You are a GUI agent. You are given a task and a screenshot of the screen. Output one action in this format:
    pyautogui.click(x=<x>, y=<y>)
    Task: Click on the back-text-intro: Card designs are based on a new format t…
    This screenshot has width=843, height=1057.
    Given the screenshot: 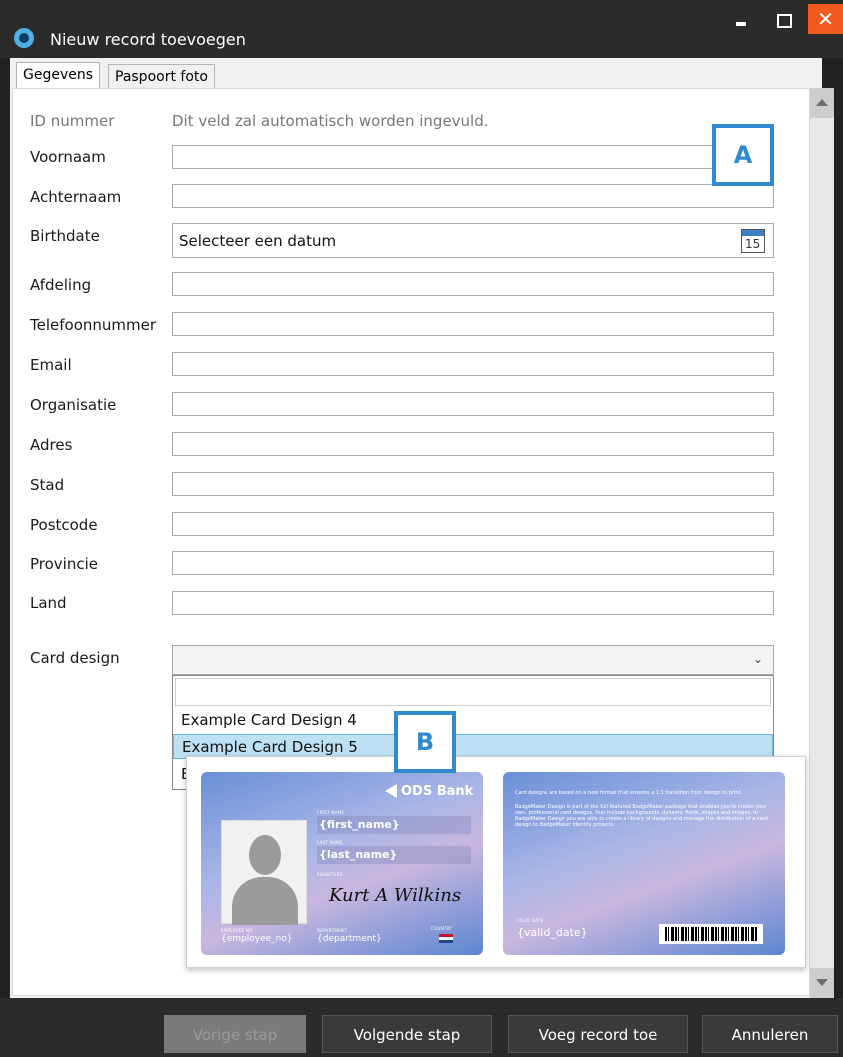 What is the action you would take?
    pyautogui.click(x=629, y=793)
    